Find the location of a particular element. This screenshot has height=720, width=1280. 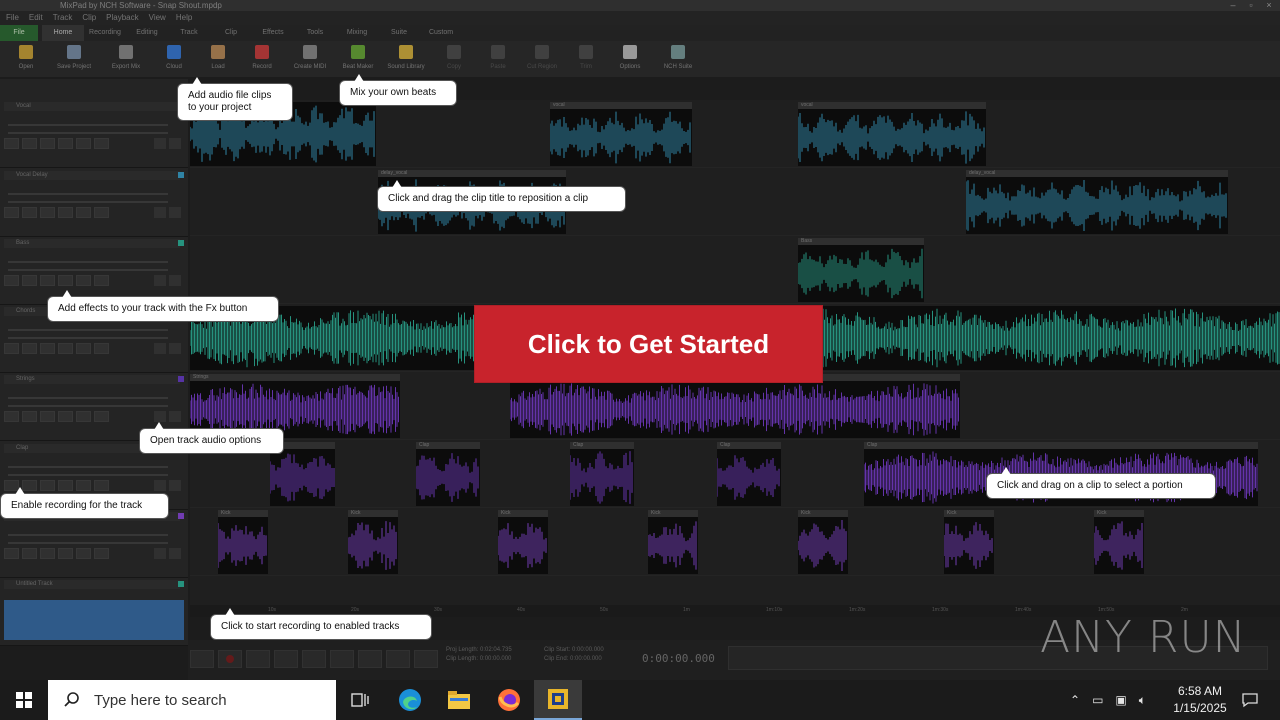

chevron-up-icon: ⌃ is located at coordinates (1075, 700).